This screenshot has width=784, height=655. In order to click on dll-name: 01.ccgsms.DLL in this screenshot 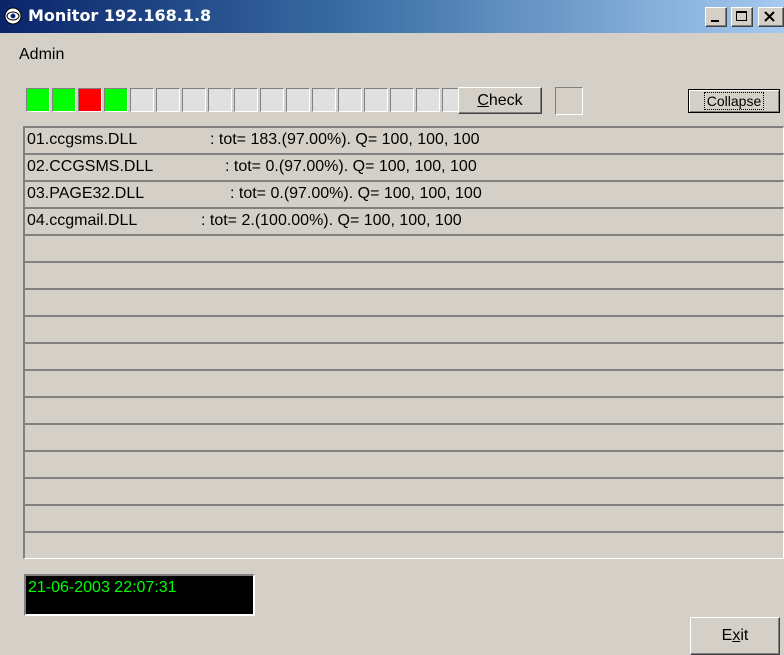, I will do `click(82, 139)`.